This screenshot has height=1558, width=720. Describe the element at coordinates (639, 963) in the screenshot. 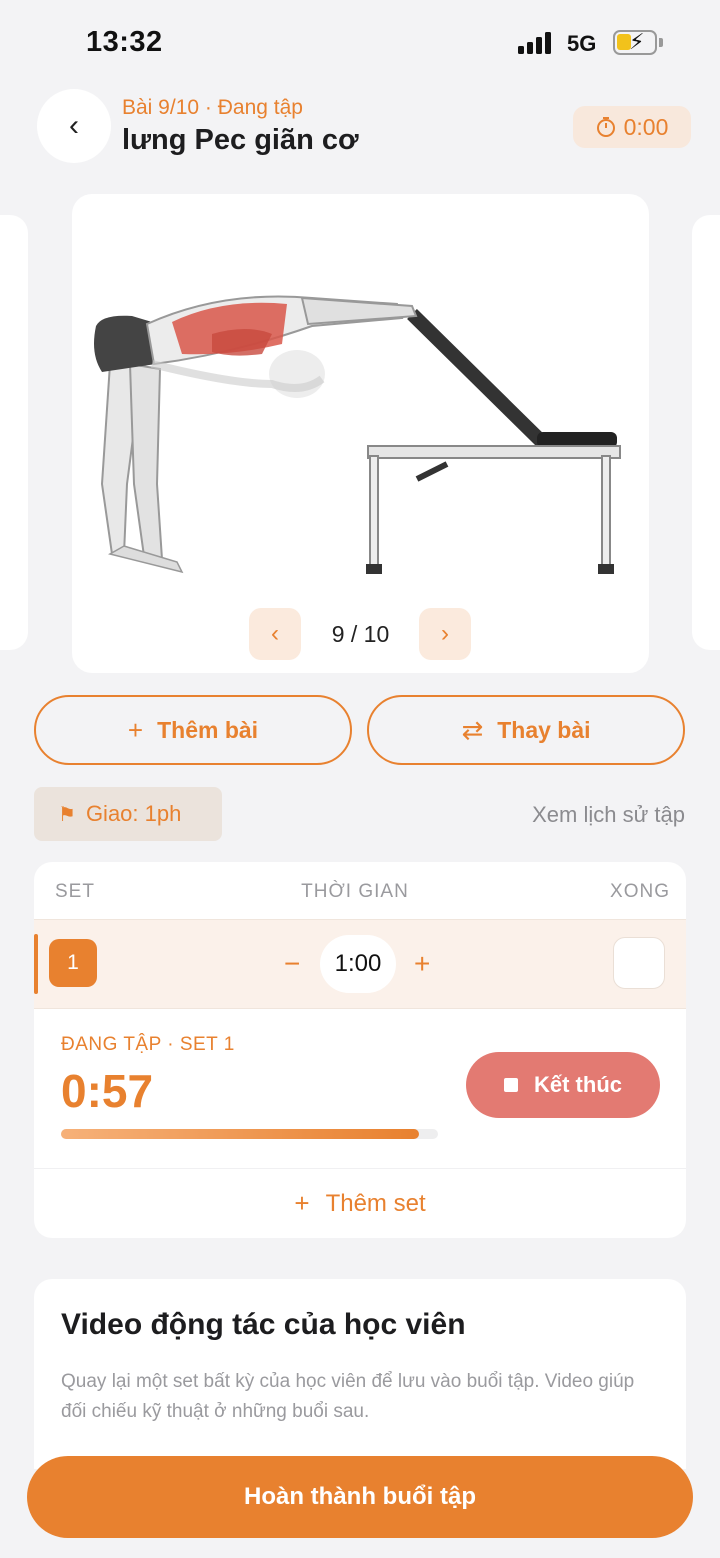

I see `set-done-checkbox` at that location.